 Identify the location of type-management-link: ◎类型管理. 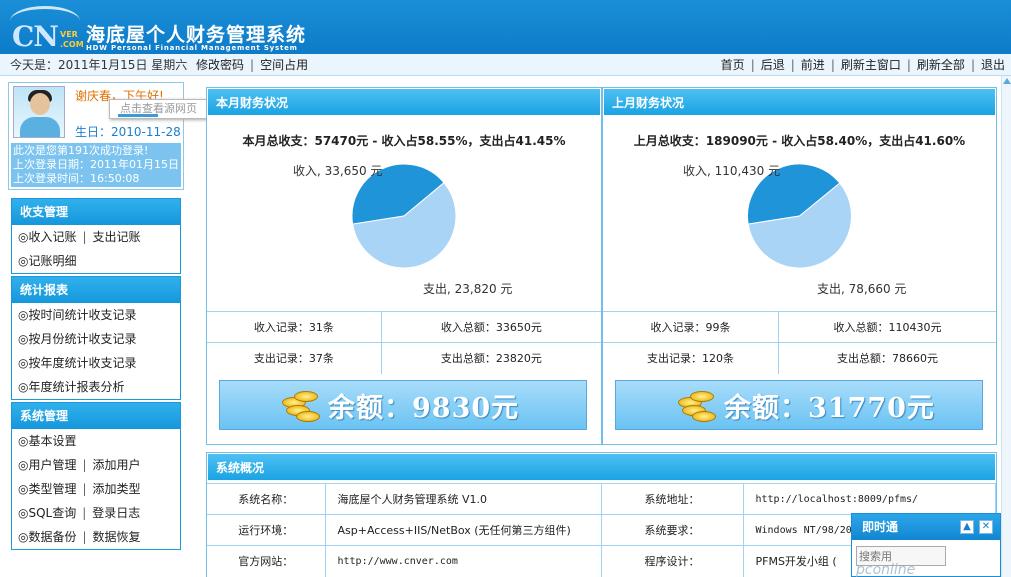
(47, 489).